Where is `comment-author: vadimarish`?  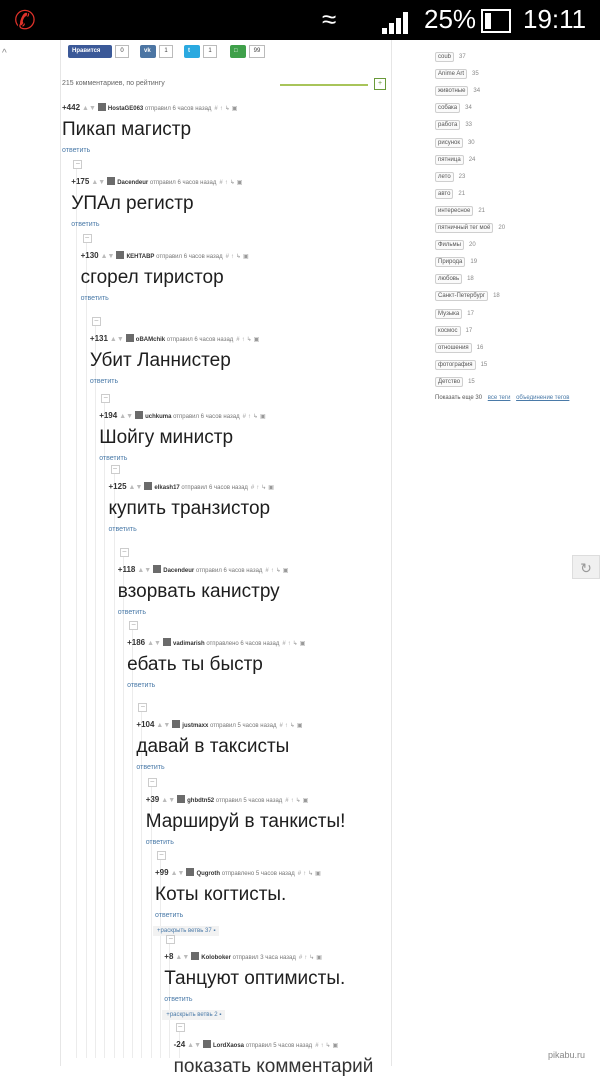 comment-author: vadimarish is located at coordinates (189, 644).